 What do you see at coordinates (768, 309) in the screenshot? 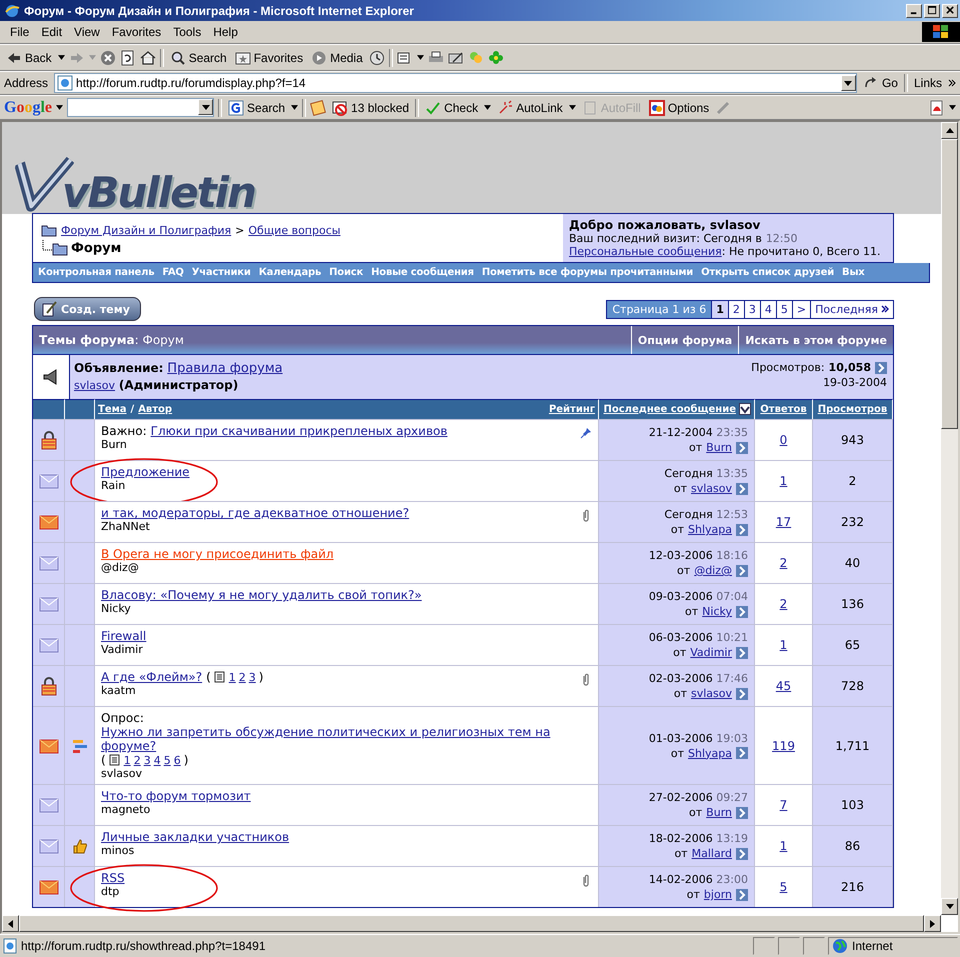
I see `page-link: 4` at bounding box center [768, 309].